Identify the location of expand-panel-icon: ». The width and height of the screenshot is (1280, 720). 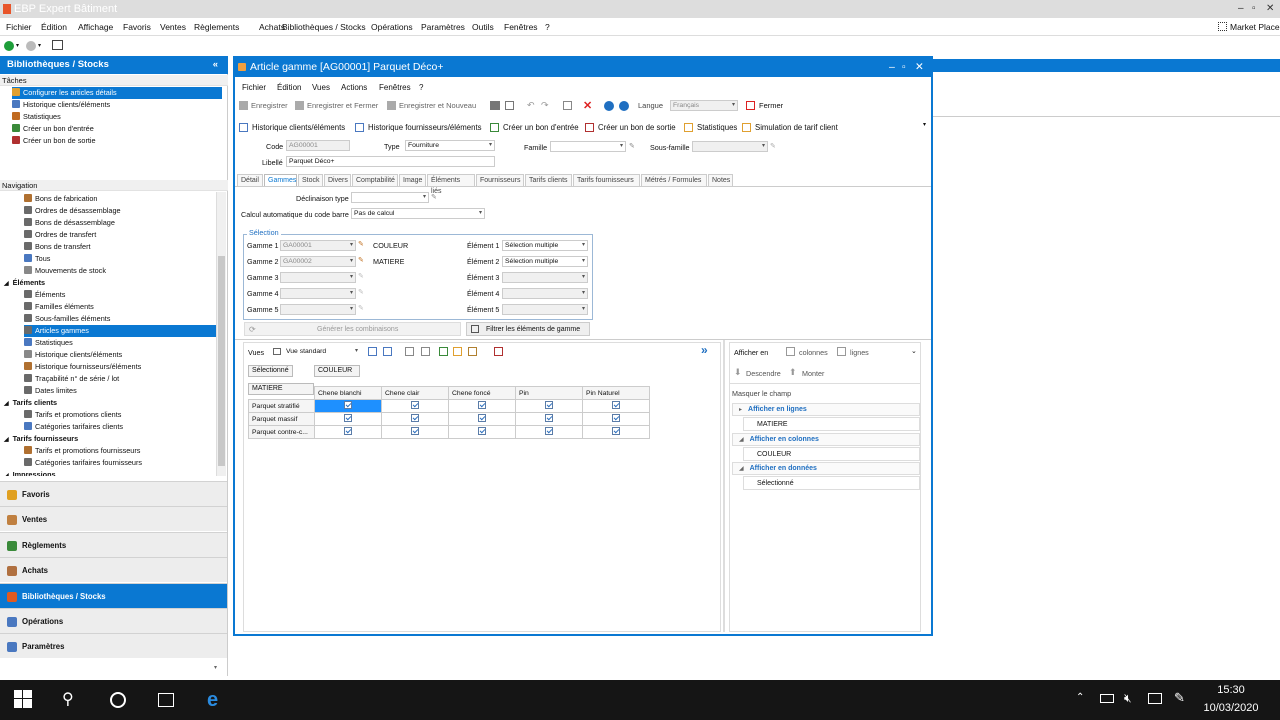
(704, 350).